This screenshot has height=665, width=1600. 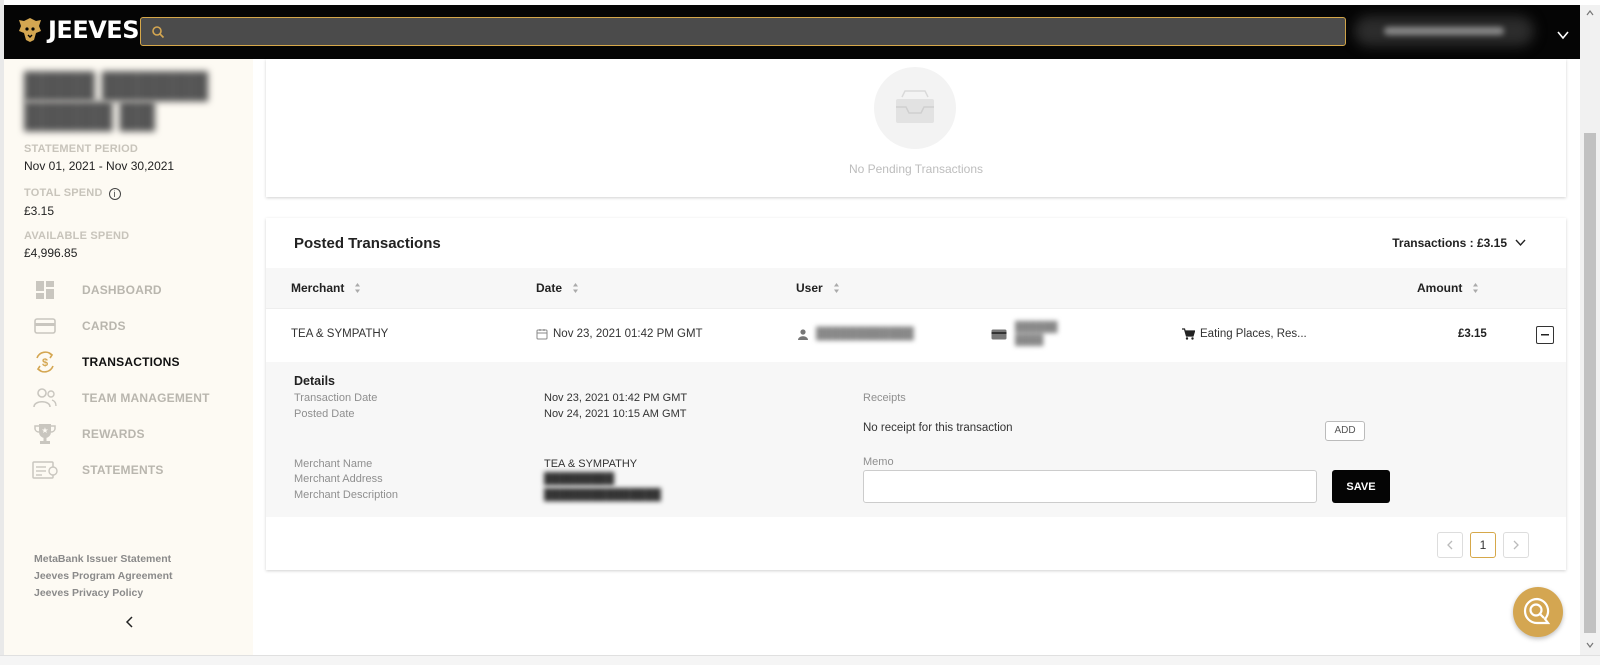 What do you see at coordinates (88, 593) in the screenshot?
I see `jeeves-privacy-policy-link: Jeeves Privacy Policy` at bounding box center [88, 593].